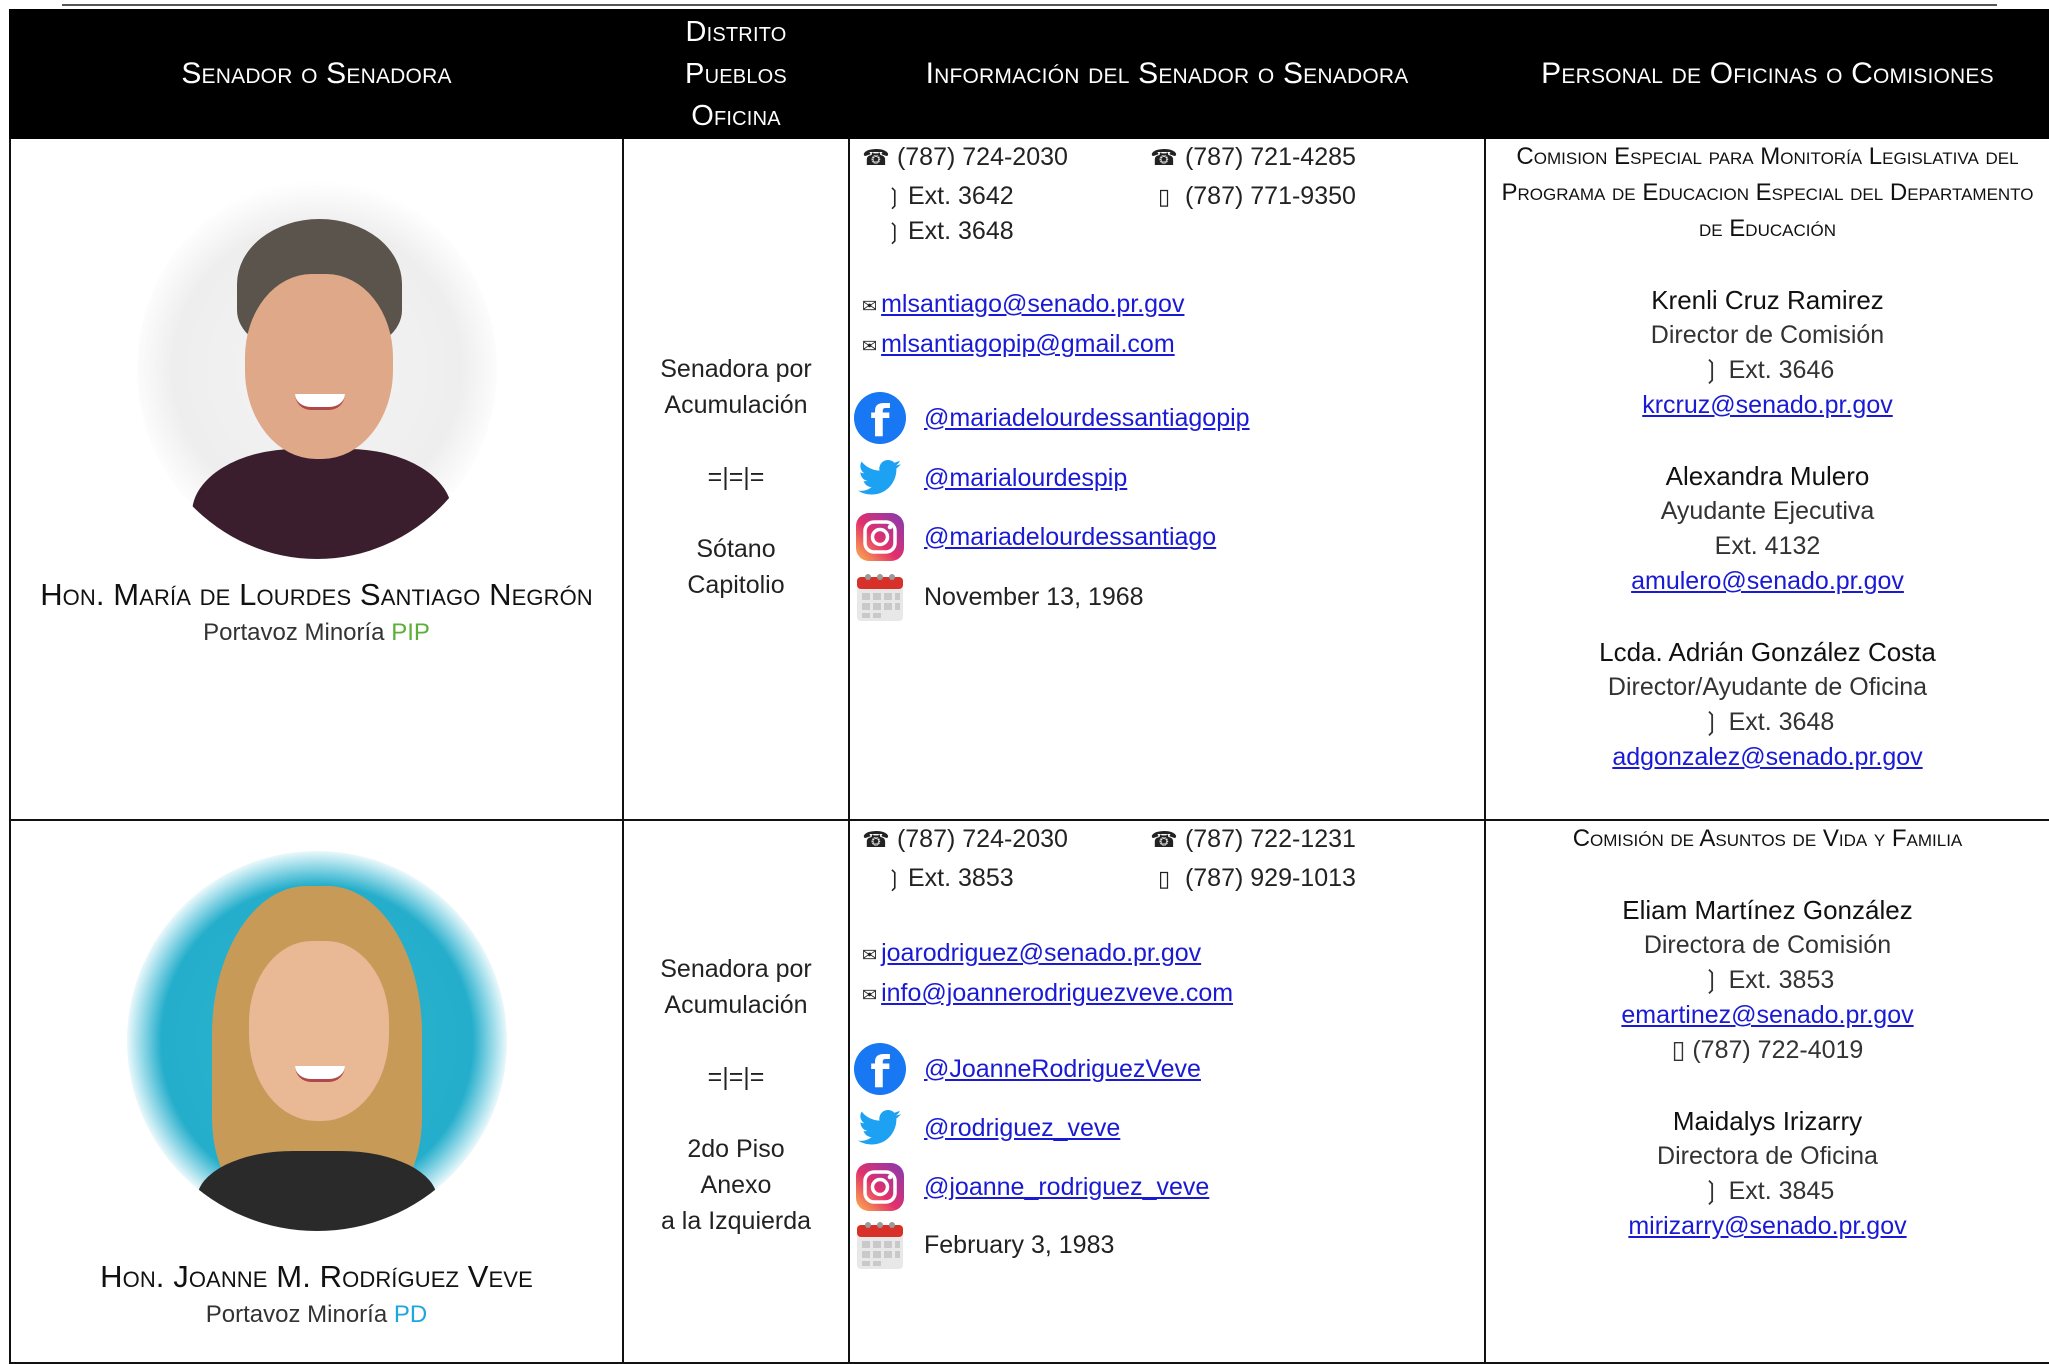 The image size is (2049, 1364). I want to click on staff-title: Director/Ayudante de Oficina, so click(1767, 687).